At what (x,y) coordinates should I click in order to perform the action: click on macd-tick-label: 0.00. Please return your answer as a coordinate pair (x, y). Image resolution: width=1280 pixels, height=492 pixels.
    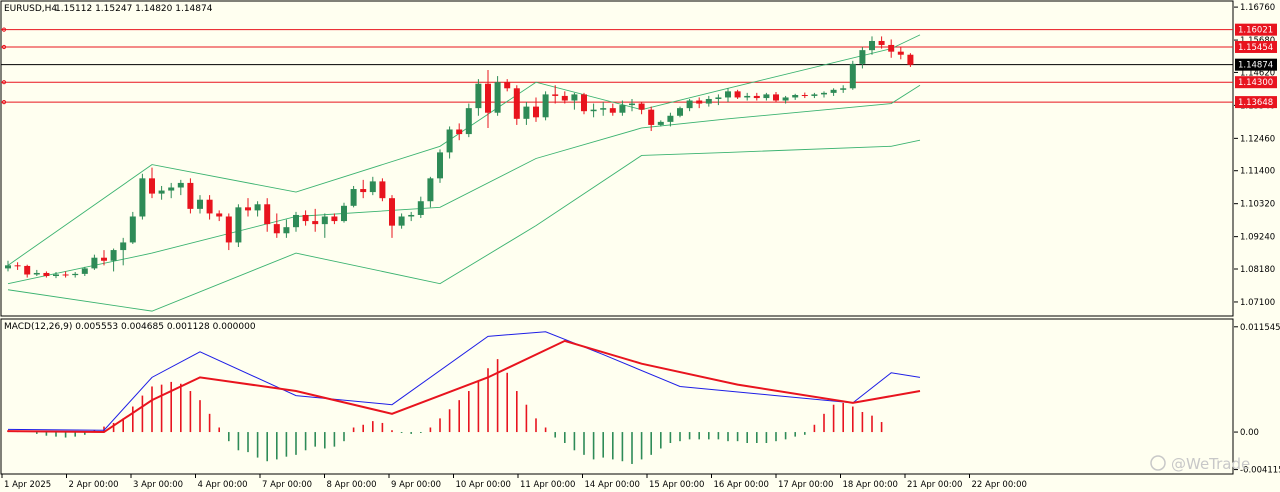
    Looking at the image, I should click on (1249, 433).